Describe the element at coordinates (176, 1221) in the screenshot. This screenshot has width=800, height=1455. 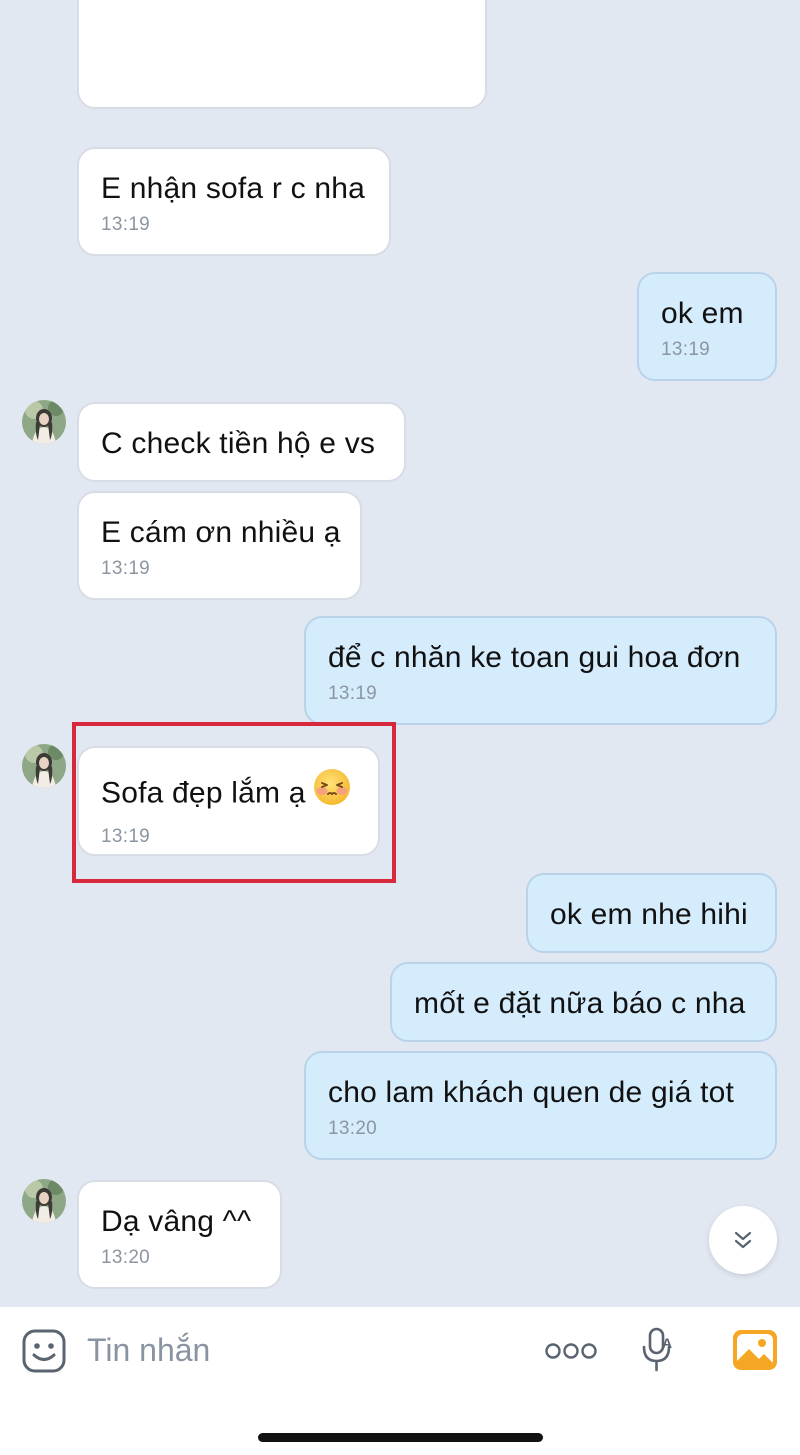
I see `message-text: Dạ vâng ^^` at that location.